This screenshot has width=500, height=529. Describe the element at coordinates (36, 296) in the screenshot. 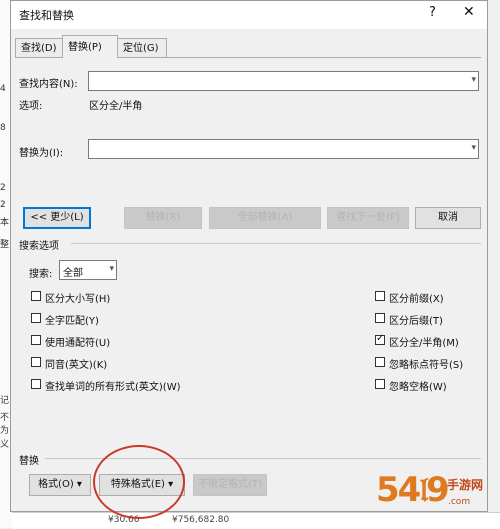

I see `match-case-checkbox` at that location.